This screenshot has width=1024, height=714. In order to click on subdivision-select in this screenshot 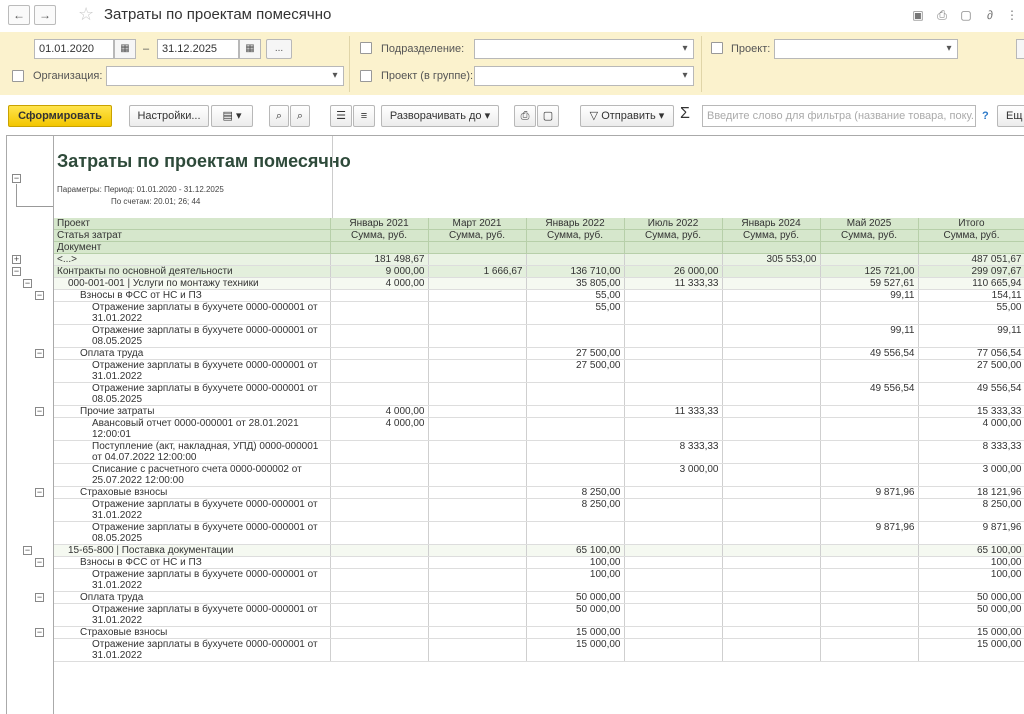, I will do `click(584, 49)`.